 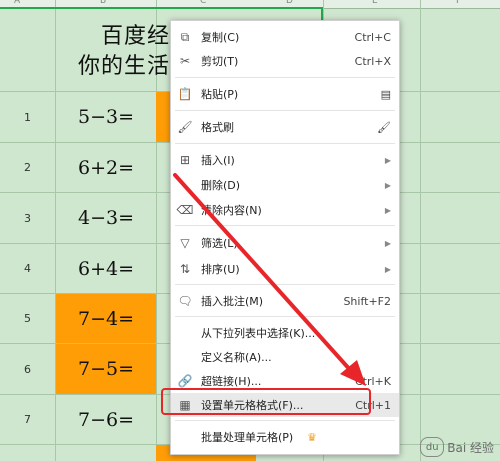 What do you see at coordinates (432, 447) in the screenshot?
I see `baidu-paw-logo: du` at bounding box center [432, 447].